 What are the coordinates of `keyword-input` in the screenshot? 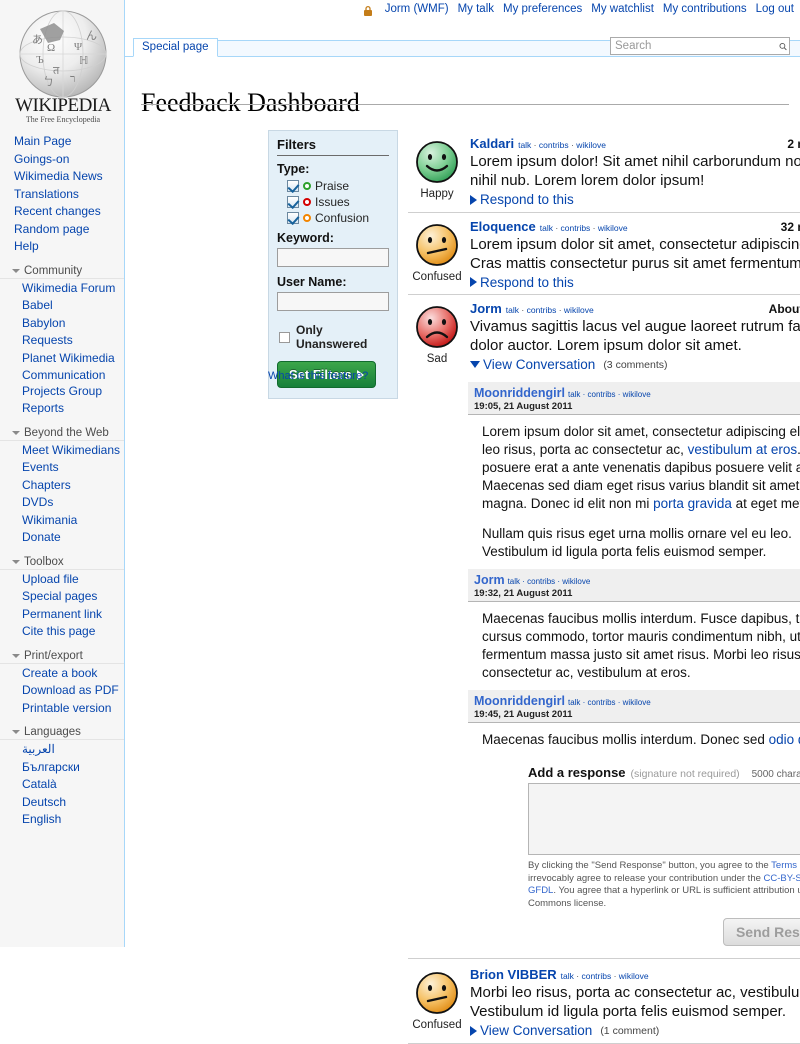 It's located at (333, 257).